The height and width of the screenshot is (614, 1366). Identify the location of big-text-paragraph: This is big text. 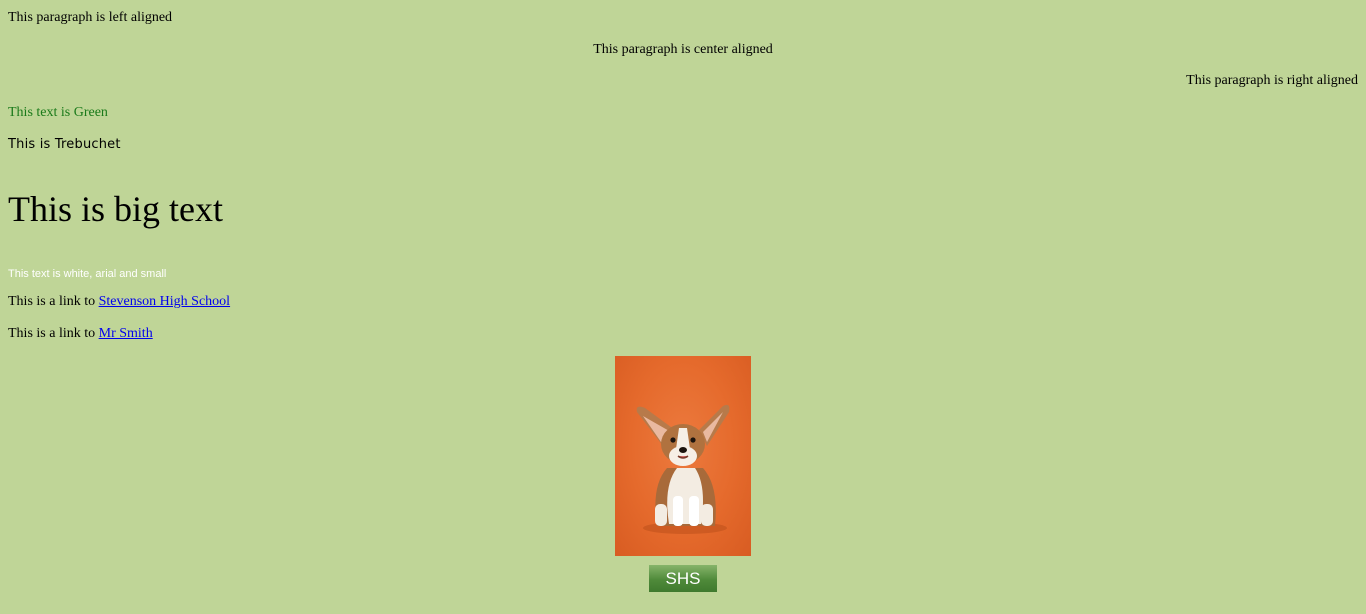
(115, 209).